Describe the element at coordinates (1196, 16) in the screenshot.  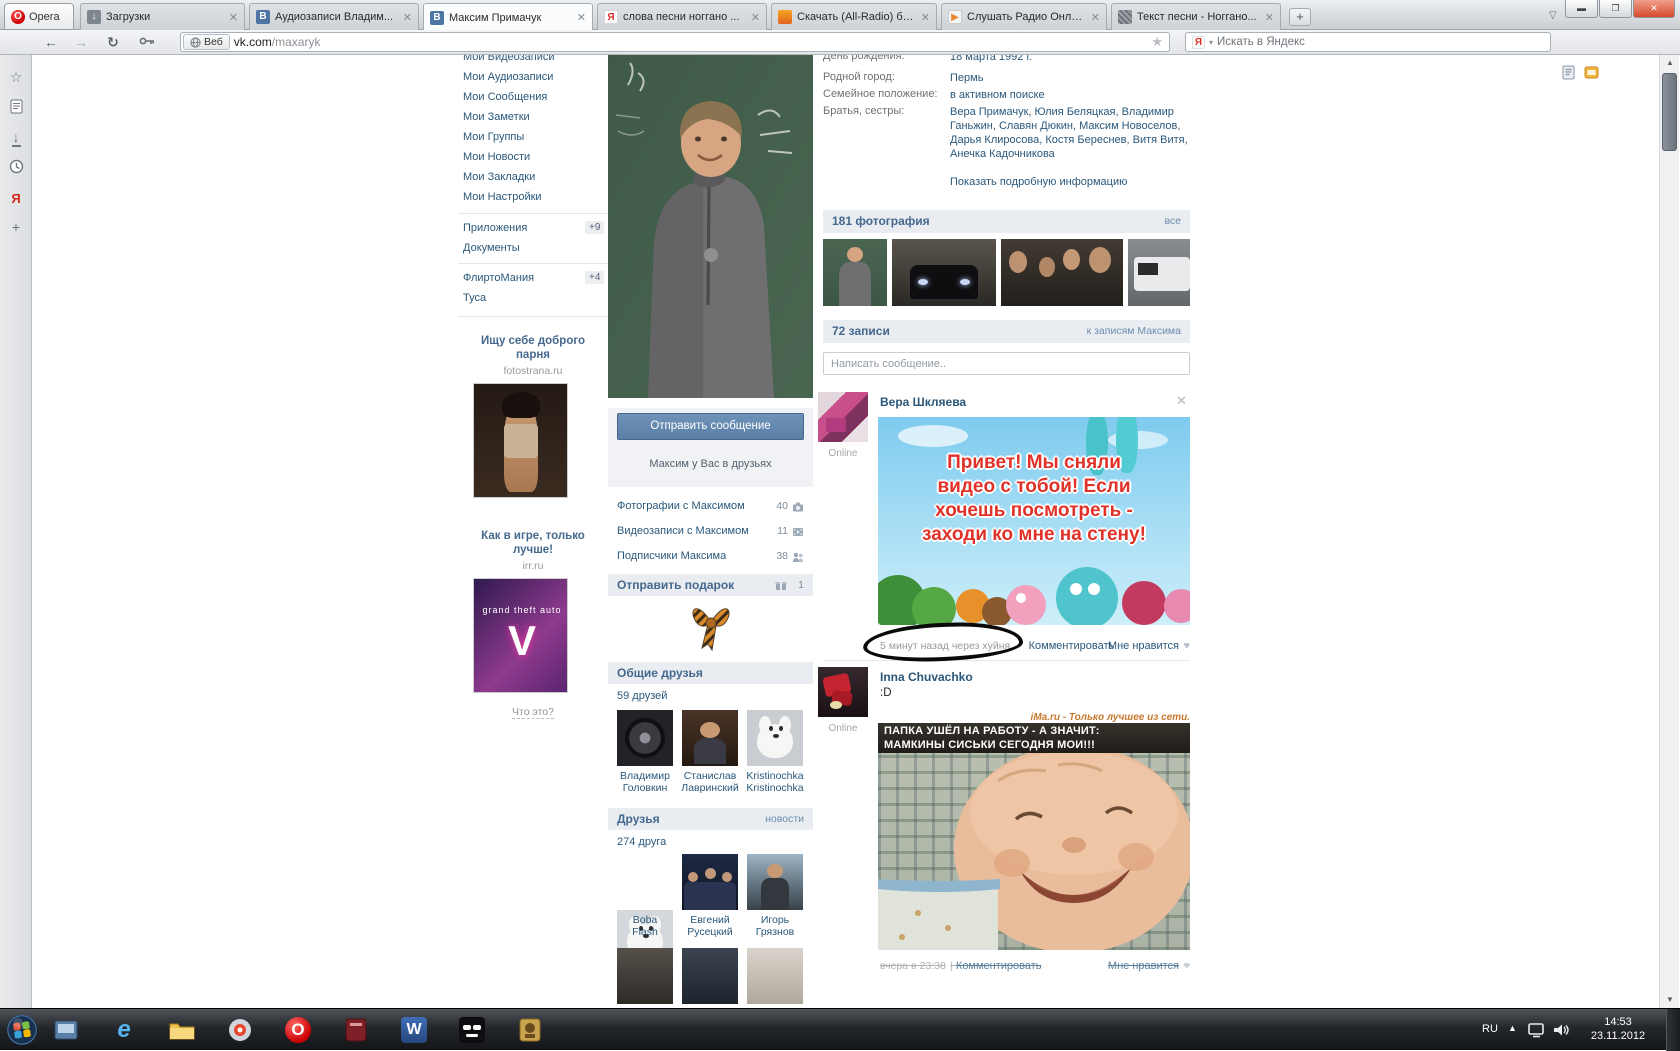
I see `tab-noggano-lyrics: Текст песни - Ноггано... ✕` at that location.